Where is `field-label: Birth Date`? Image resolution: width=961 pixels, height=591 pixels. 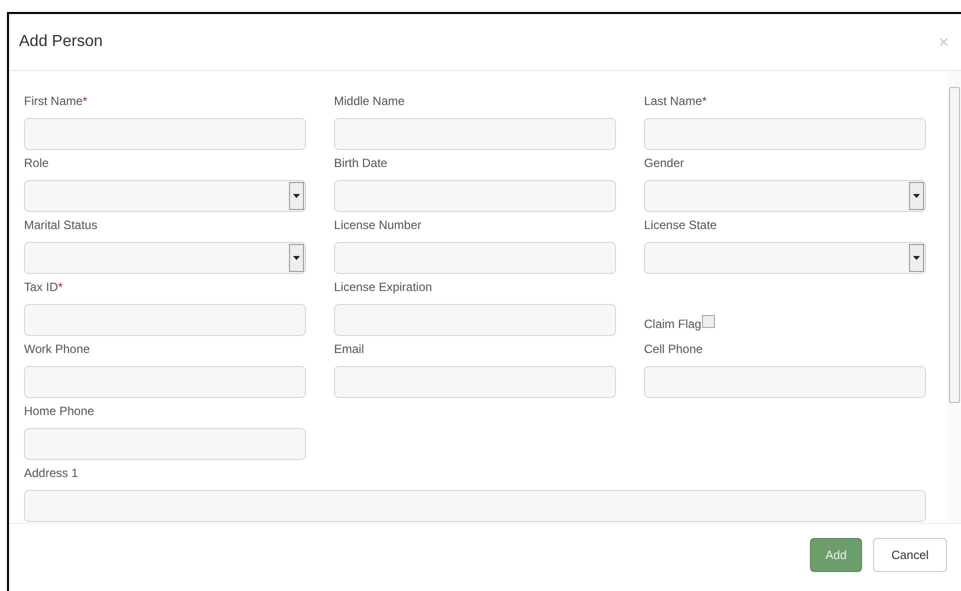
field-label: Birth Date is located at coordinates (361, 163).